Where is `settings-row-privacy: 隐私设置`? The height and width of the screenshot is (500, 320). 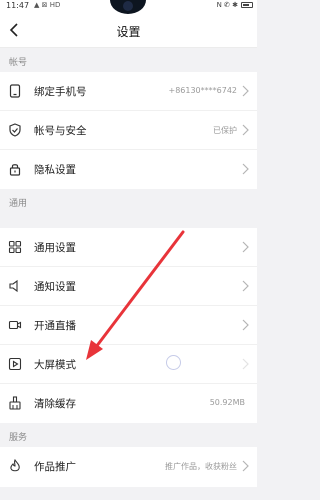 settings-row-privacy: 隐私设置 is located at coordinates (128, 169).